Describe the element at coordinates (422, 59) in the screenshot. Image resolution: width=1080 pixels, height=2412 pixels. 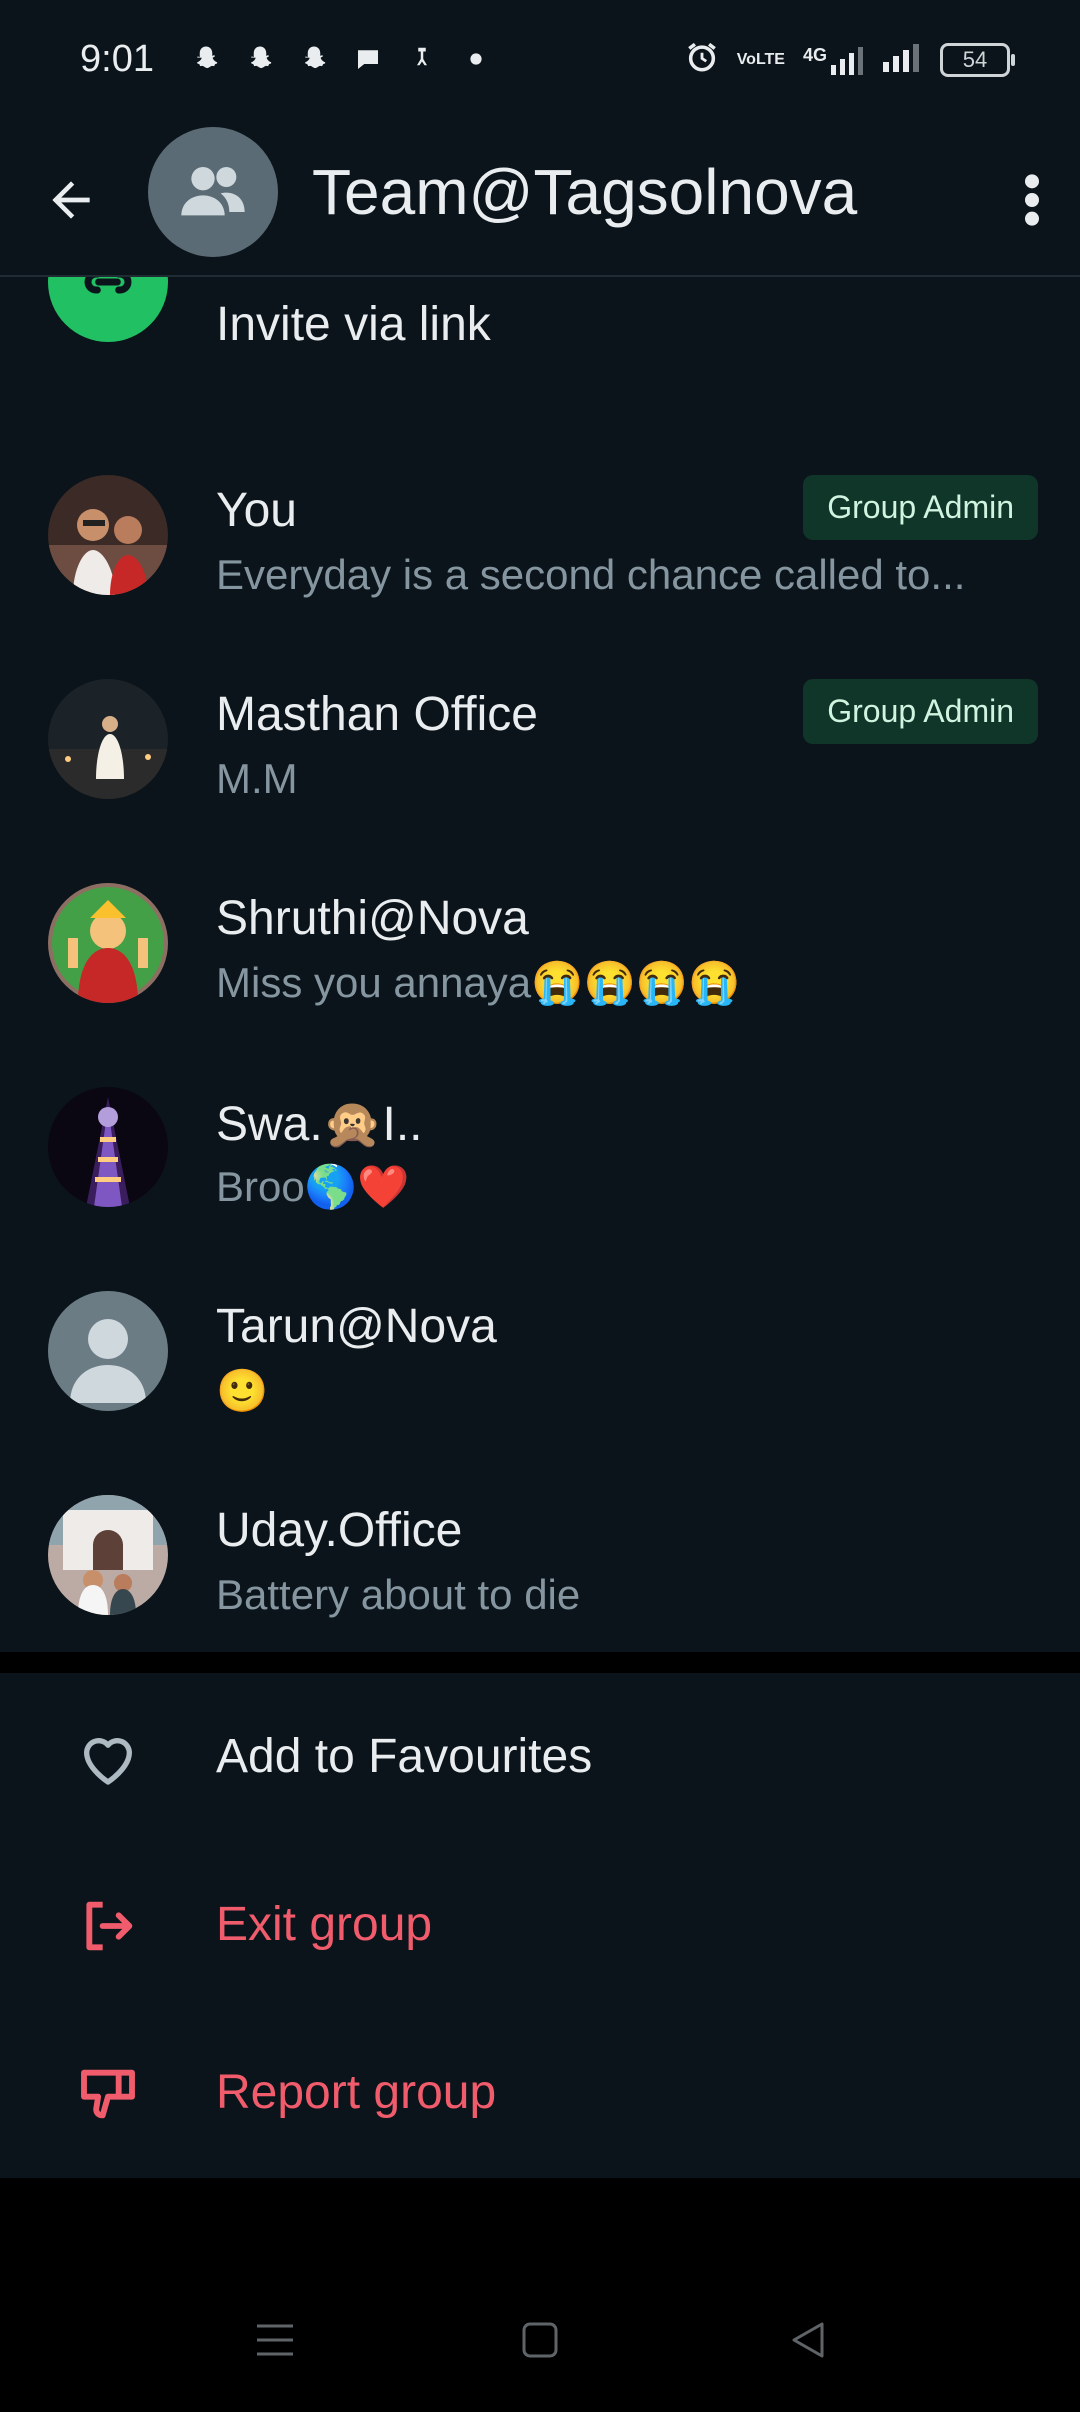
I see `scooter-icon` at that location.